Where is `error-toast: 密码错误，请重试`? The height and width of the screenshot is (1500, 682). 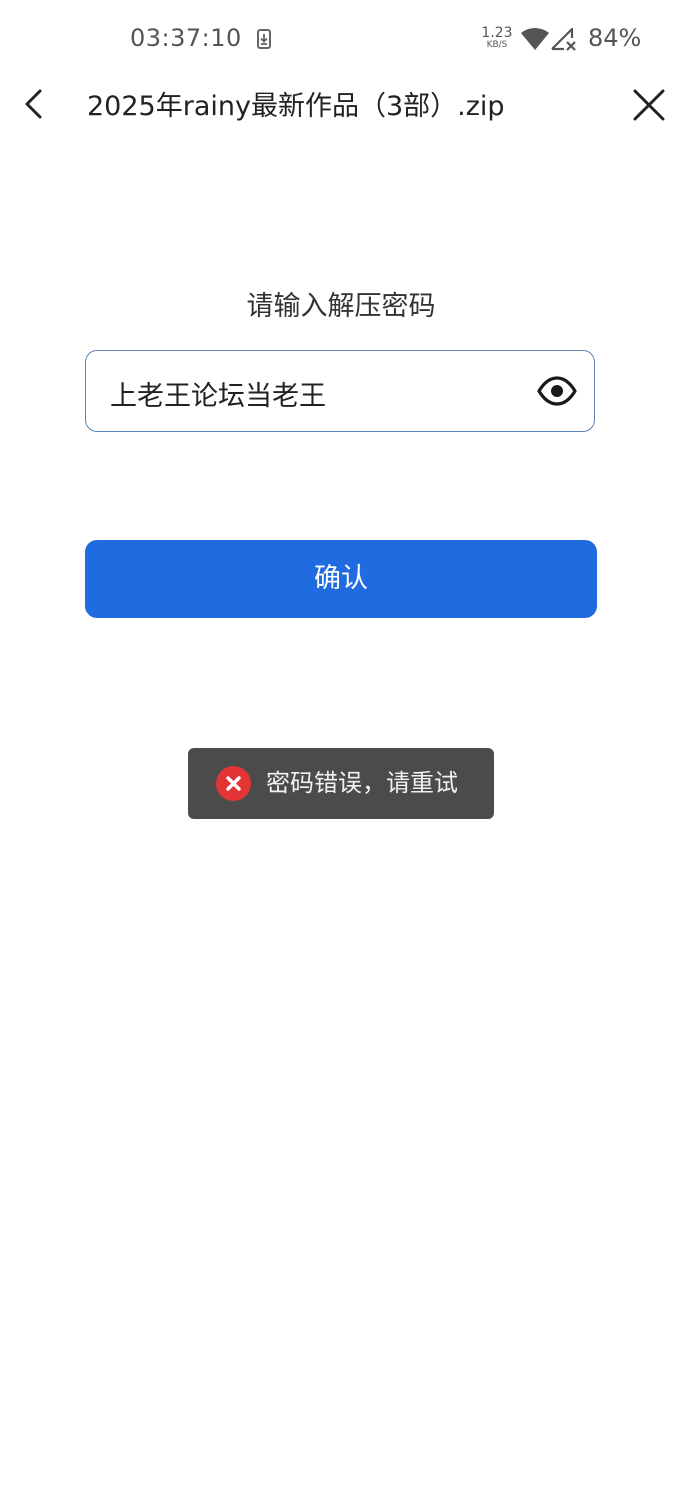 error-toast: 密码错误，请重试 is located at coordinates (341, 783).